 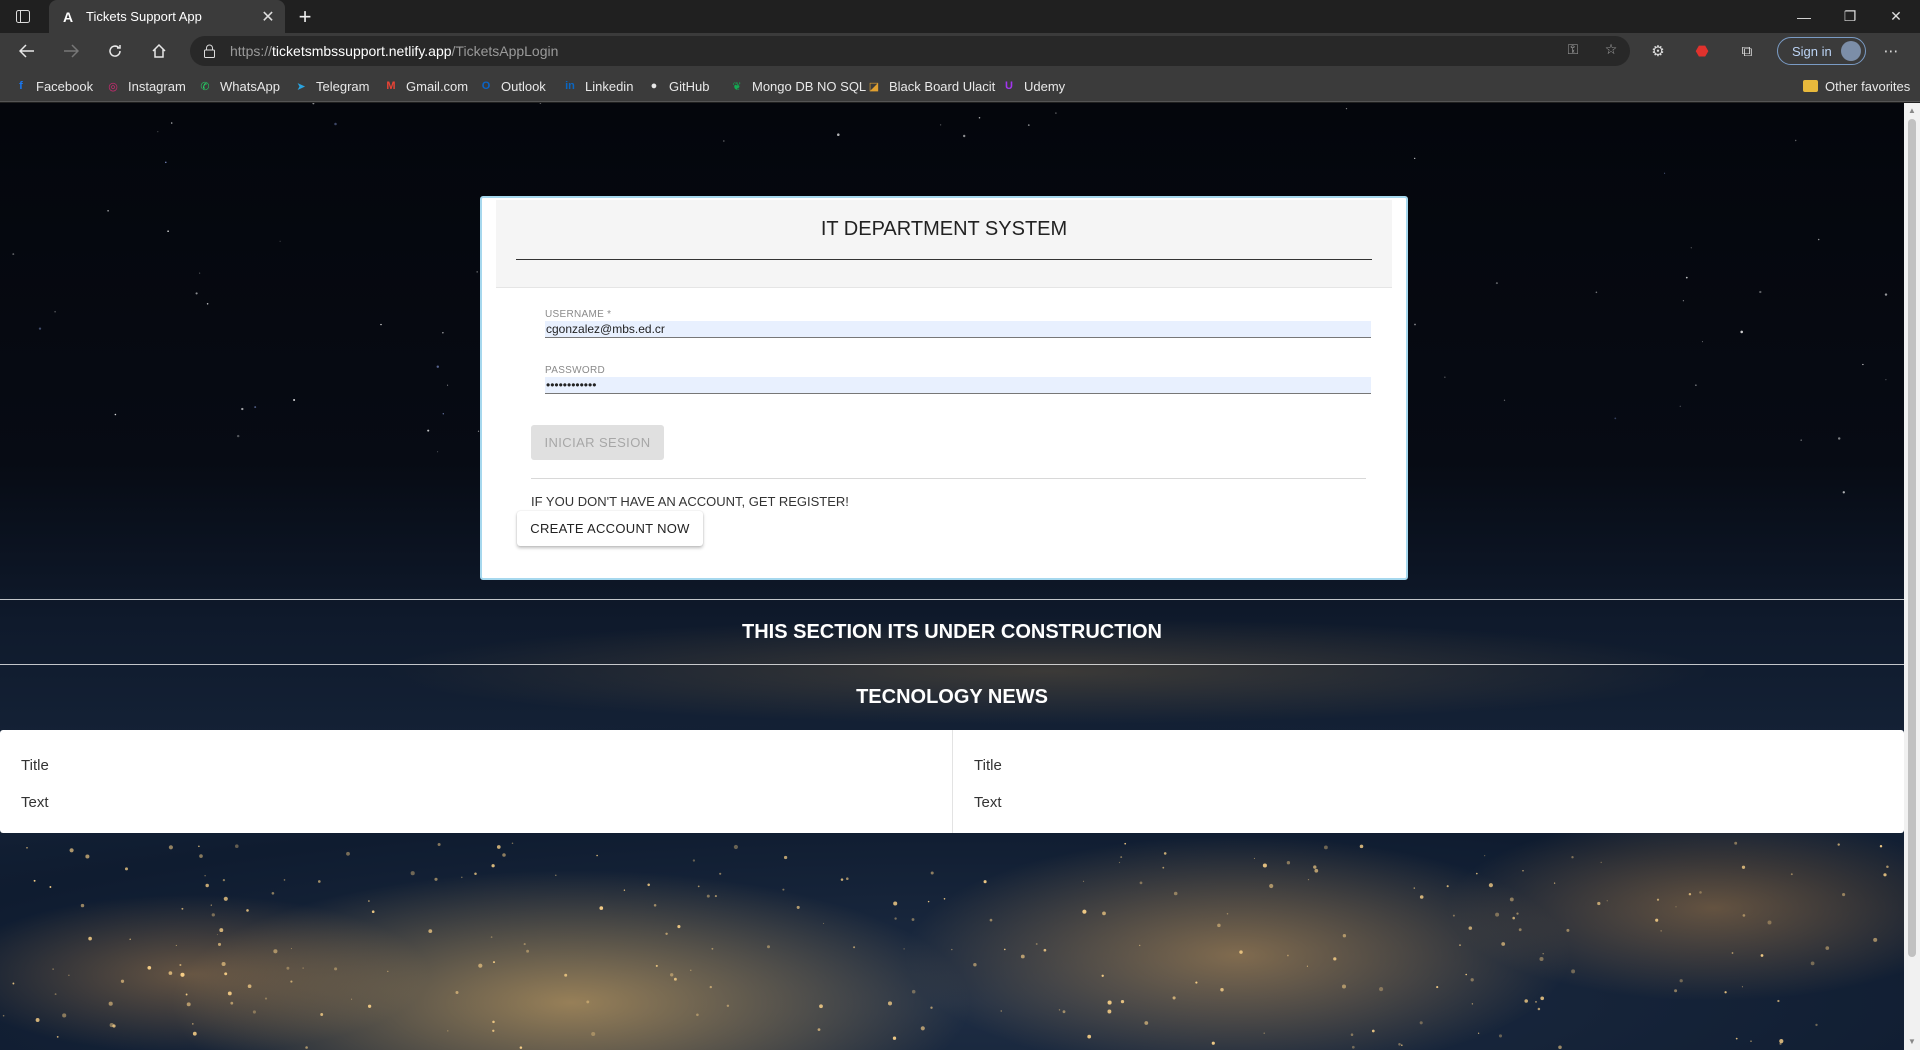 I want to click on bookmark-label: Udemy, so click(x=1045, y=86).